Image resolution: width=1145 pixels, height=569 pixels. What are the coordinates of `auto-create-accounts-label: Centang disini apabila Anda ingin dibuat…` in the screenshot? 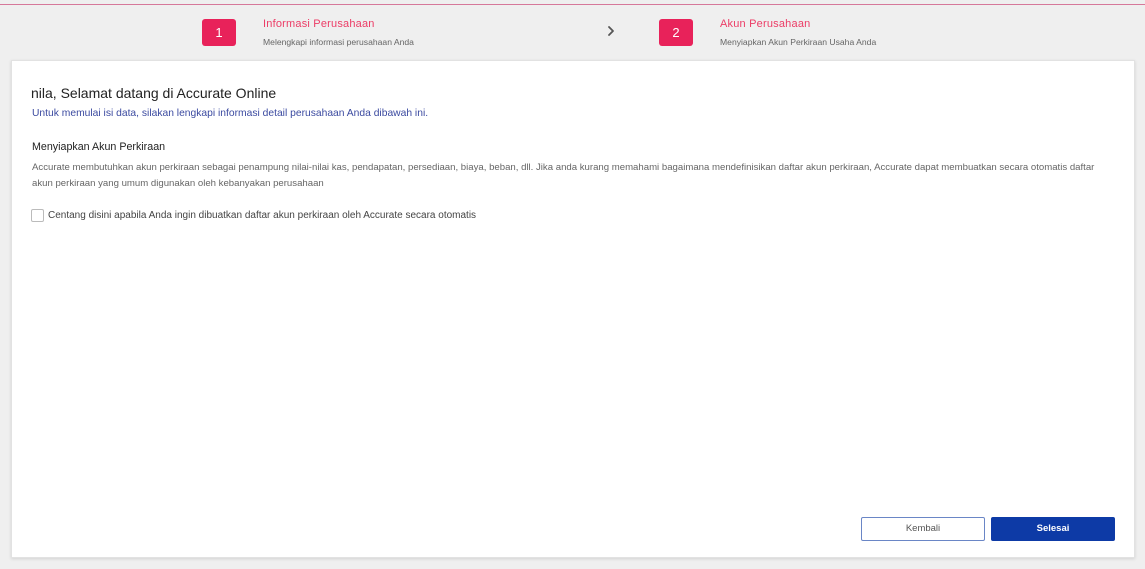 It's located at (262, 215).